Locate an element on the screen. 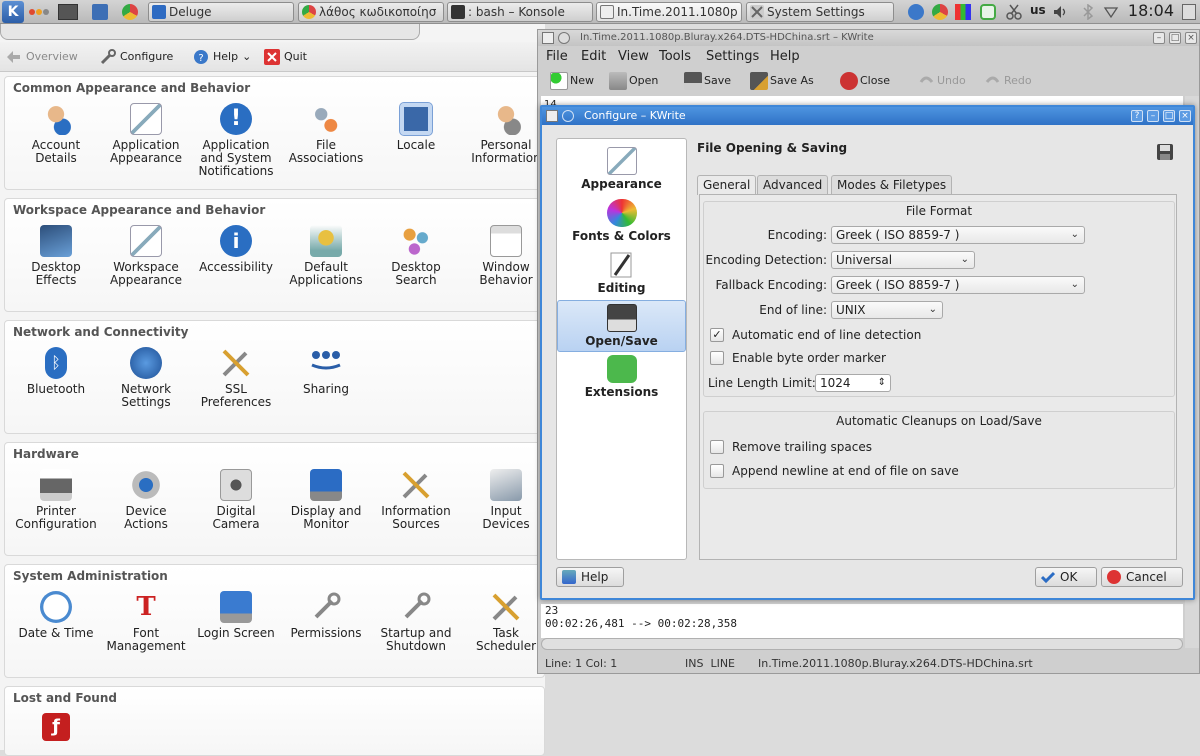 This screenshot has height=756, width=1200. scissors-icon is located at coordinates (1014, 12).